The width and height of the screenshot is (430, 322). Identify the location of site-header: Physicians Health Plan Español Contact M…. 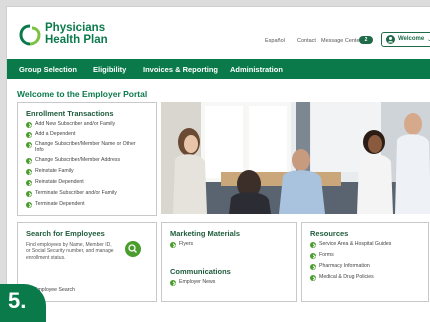
(218, 31).